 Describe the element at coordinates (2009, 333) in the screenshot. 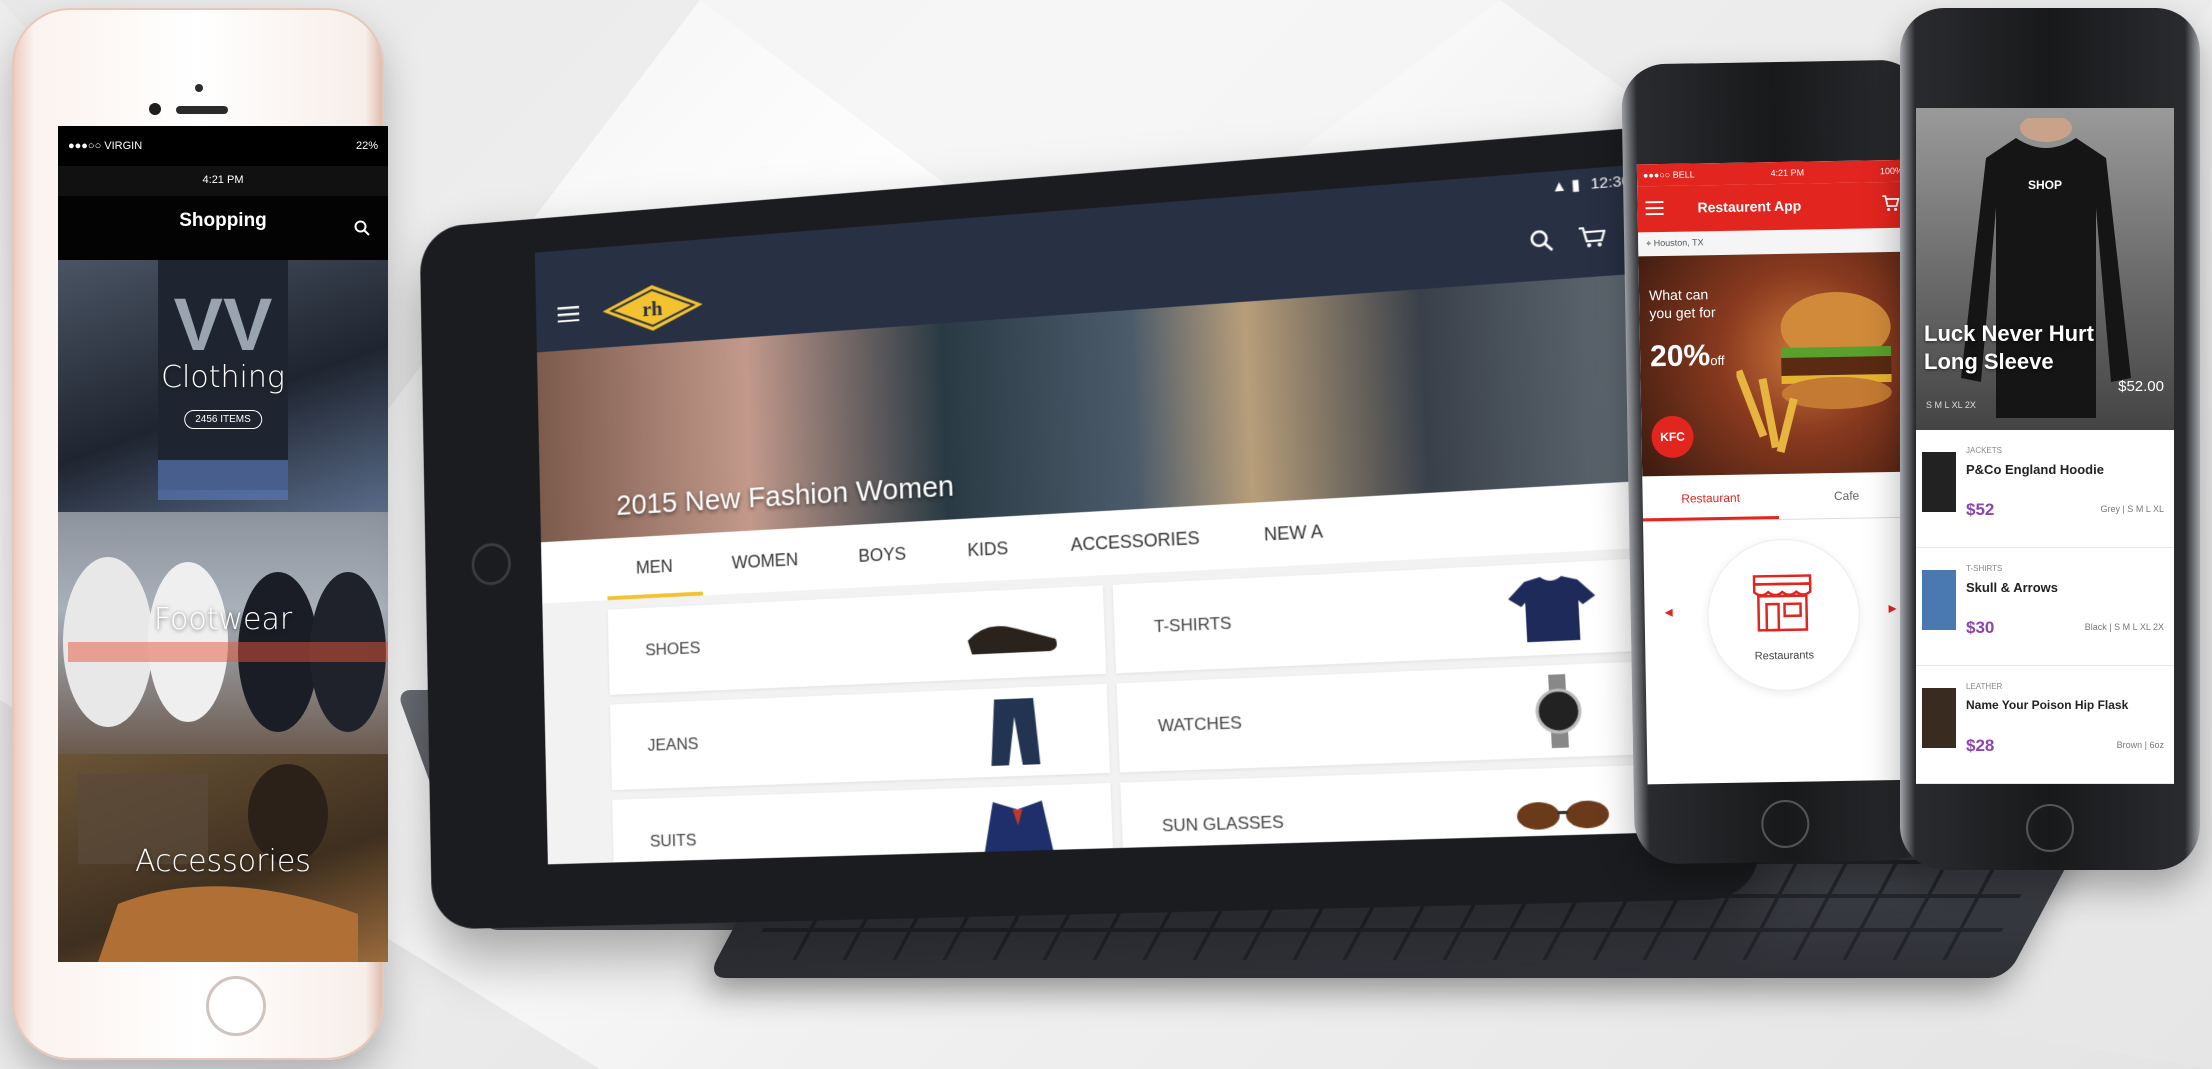

I see `featured-title-line1: Luck Never Hurt` at that location.